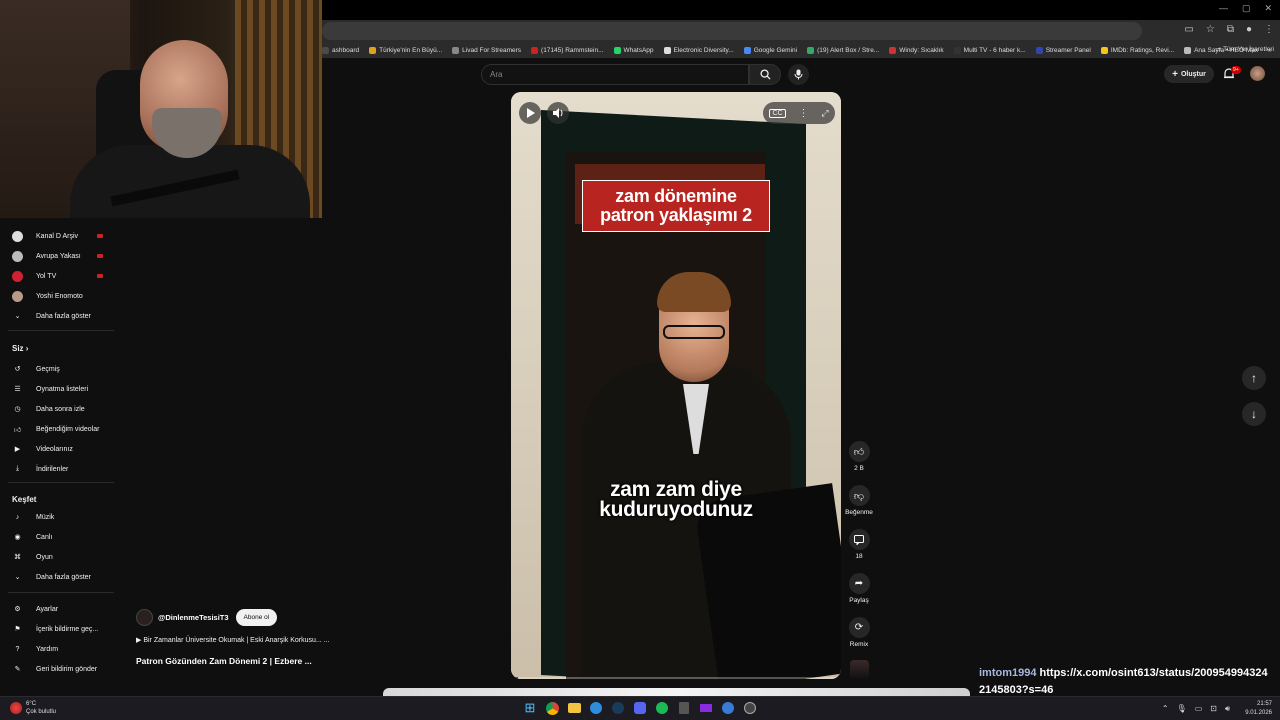 The image size is (1280, 720). I want to click on play-button, so click(530, 113).